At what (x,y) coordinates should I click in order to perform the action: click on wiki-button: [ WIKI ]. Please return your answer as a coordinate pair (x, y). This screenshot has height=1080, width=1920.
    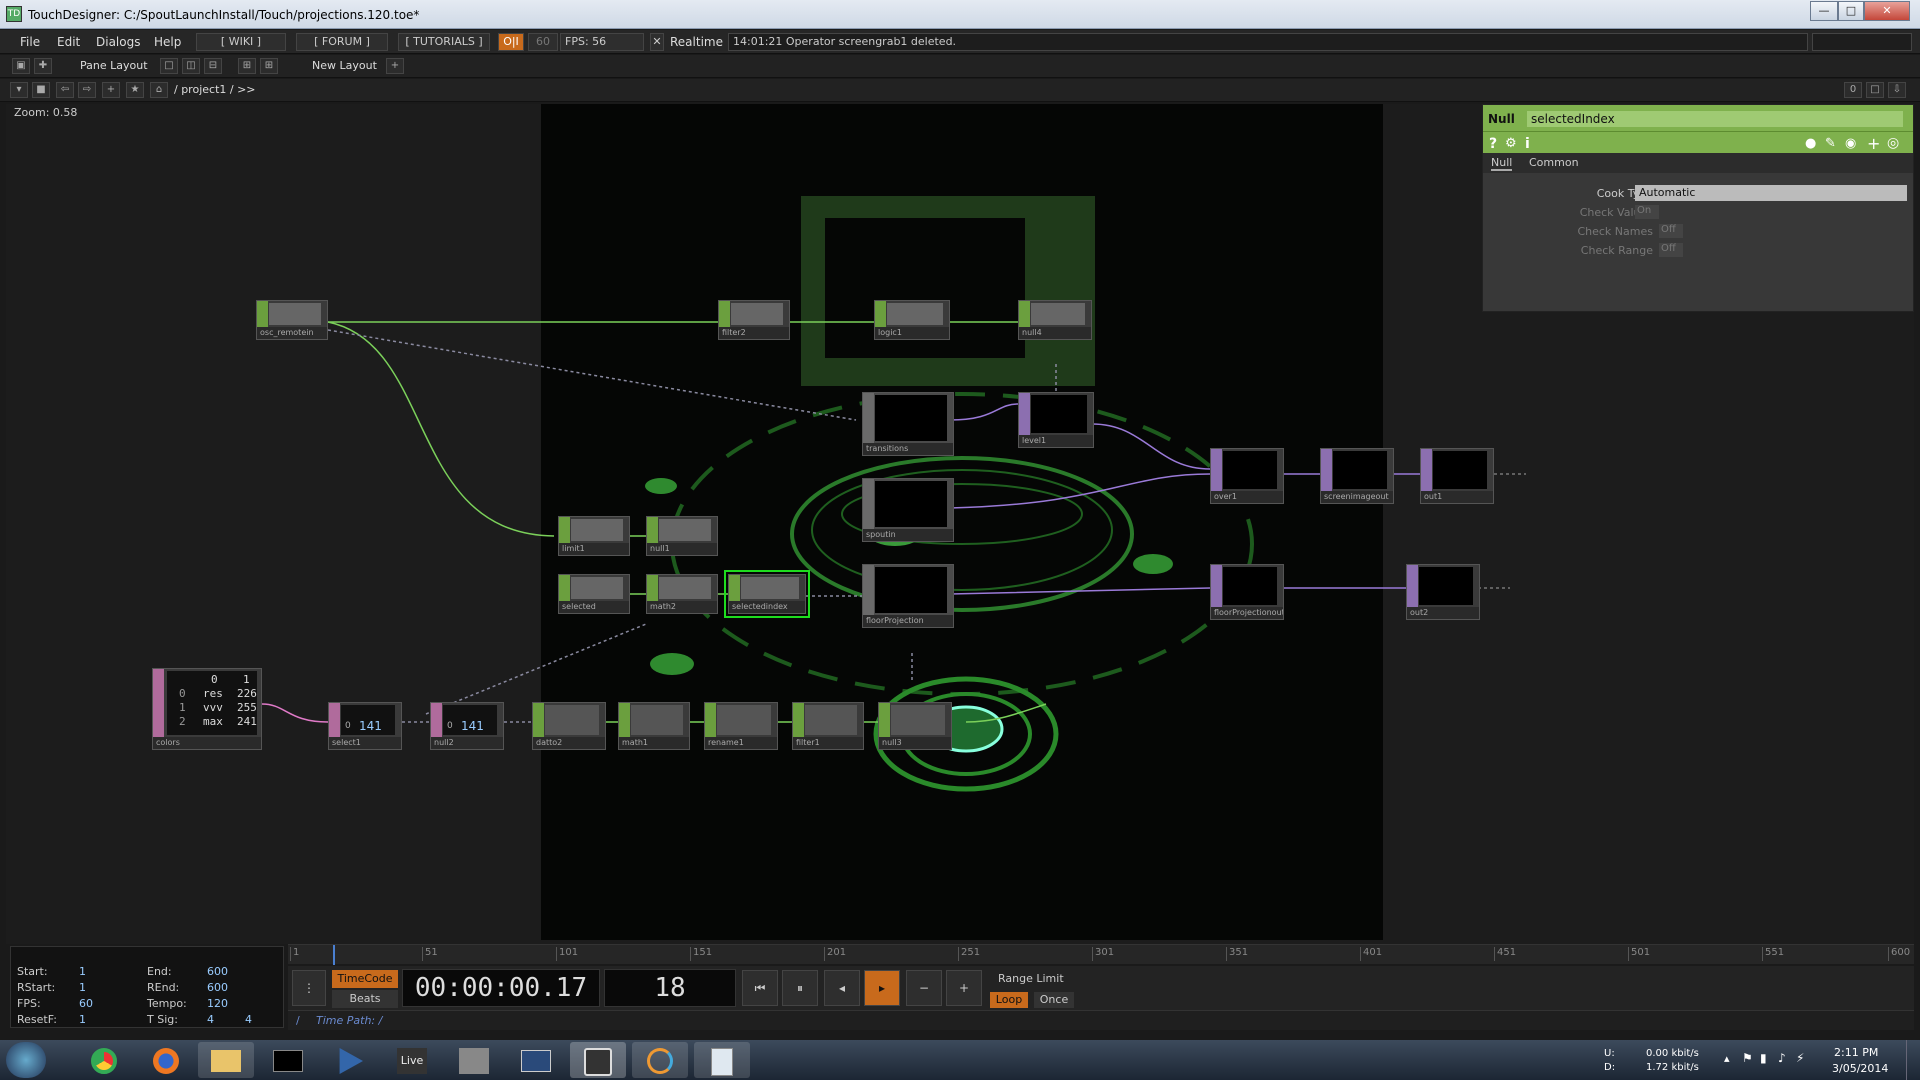
    Looking at the image, I should click on (241, 42).